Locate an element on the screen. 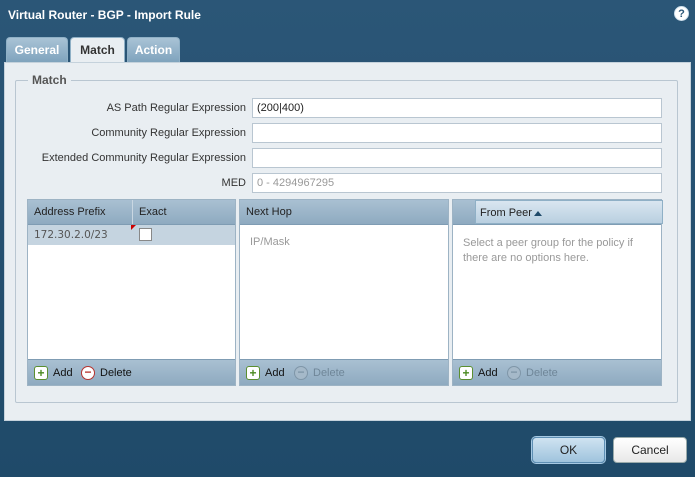  exact-checkbox is located at coordinates (145, 234).